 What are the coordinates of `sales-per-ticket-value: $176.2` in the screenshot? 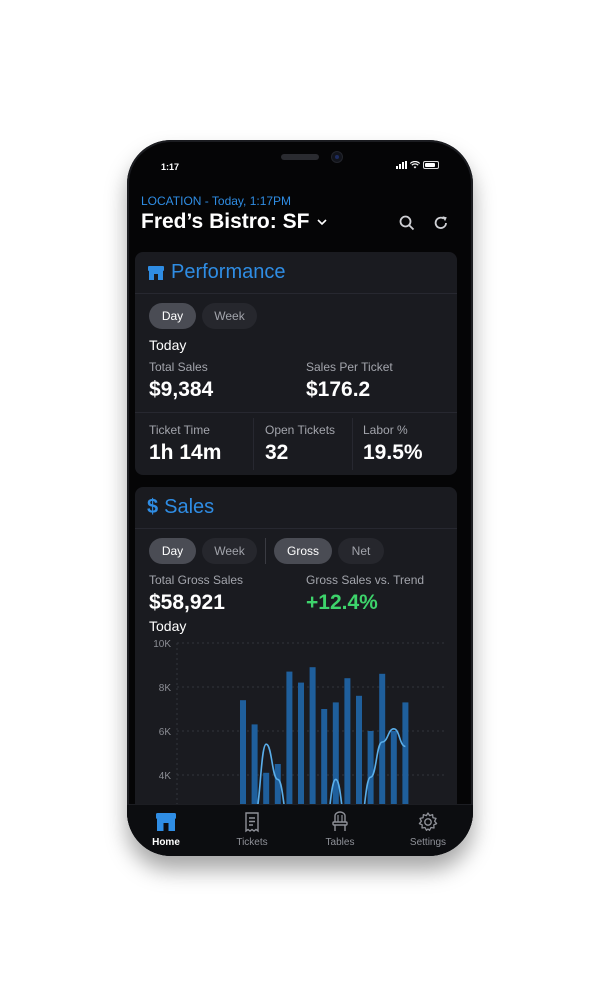 It's located at (338, 389).